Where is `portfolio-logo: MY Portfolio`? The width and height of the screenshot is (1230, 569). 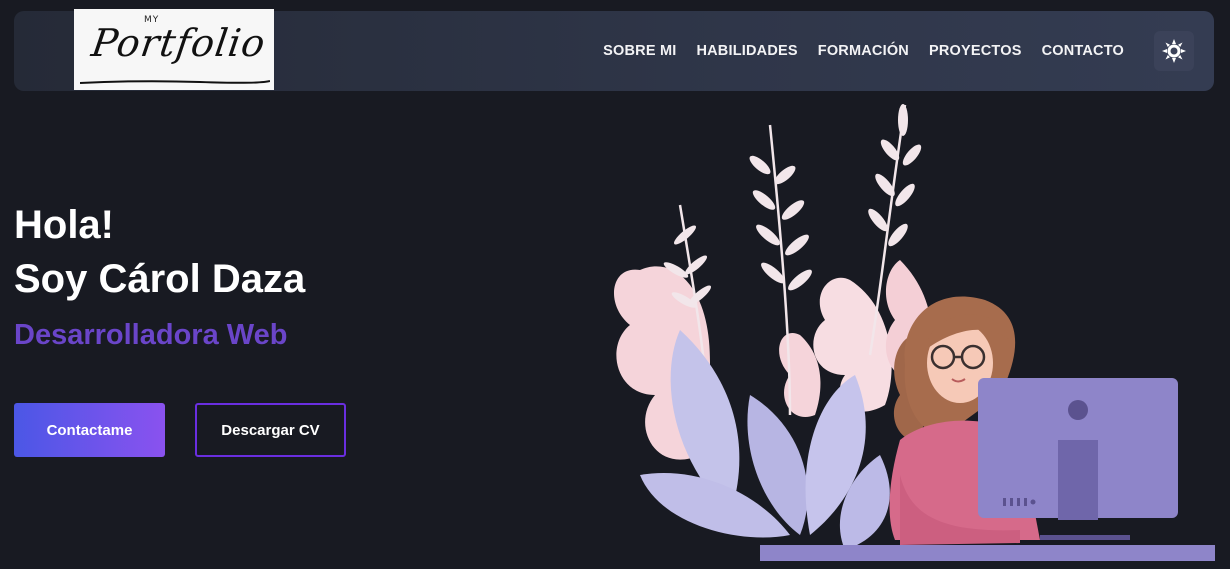 portfolio-logo: MY Portfolio is located at coordinates (174, 49).